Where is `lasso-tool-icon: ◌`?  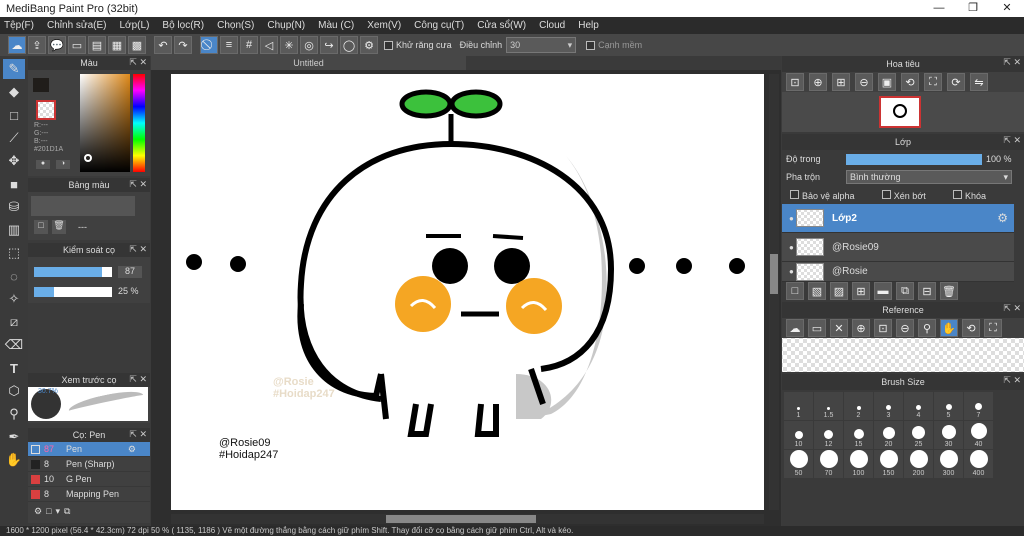 lasso-tool-icon: ◌ is located at coordinates (14, 276).